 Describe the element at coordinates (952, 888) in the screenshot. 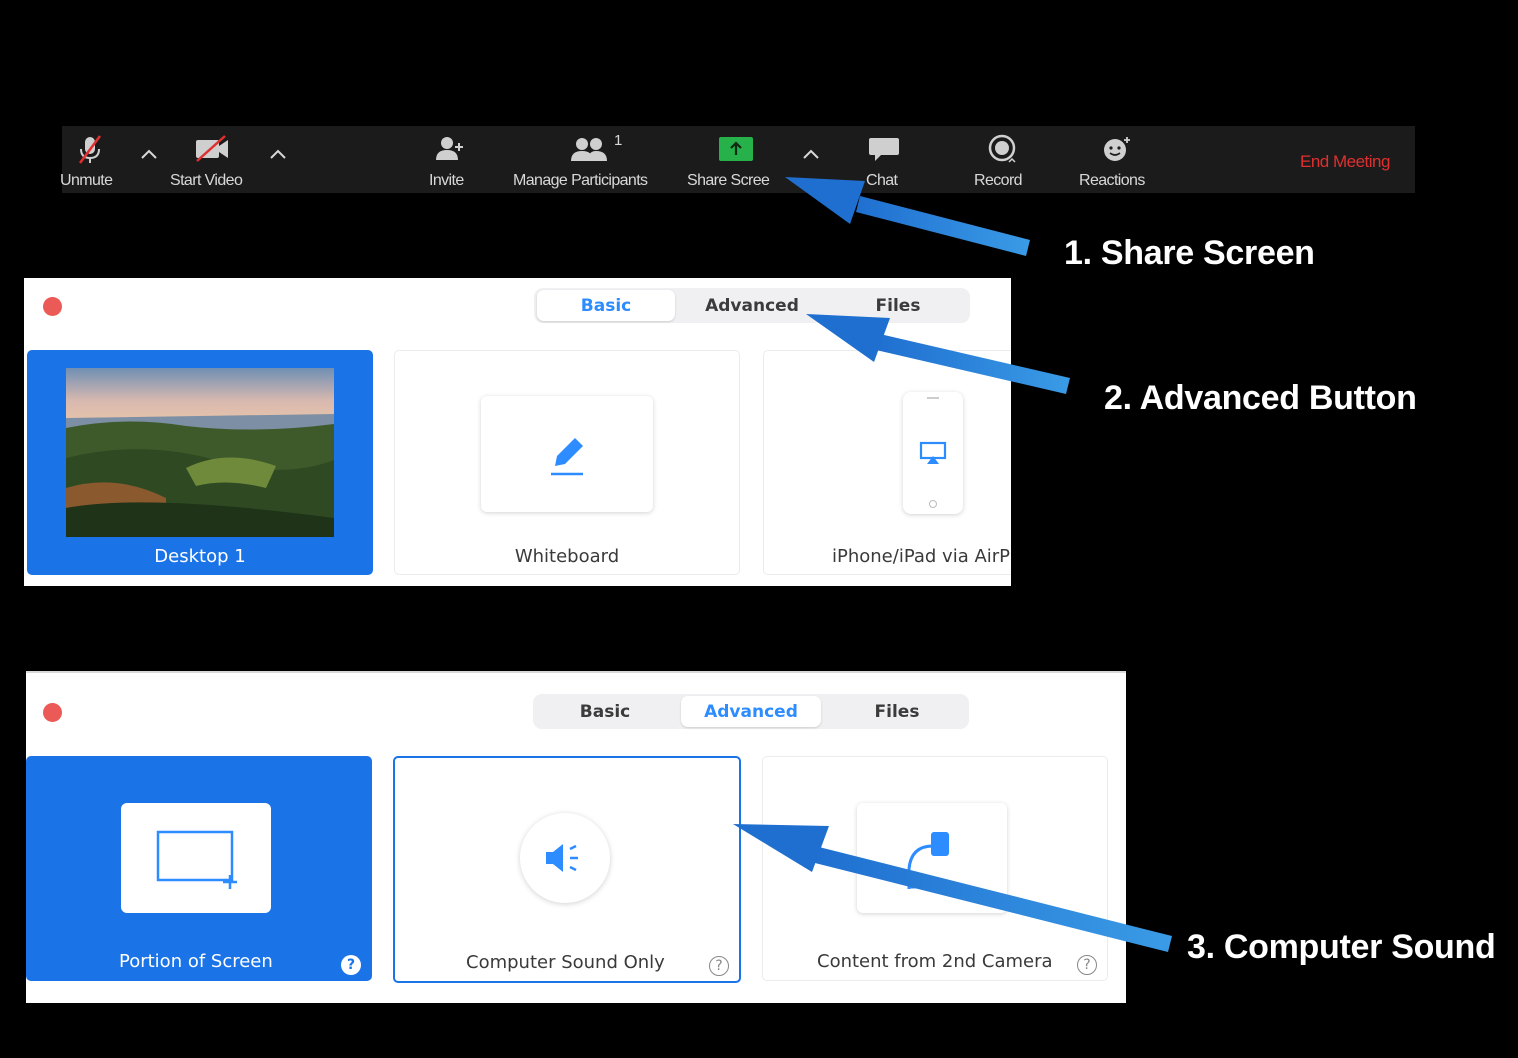

I see `arrow-to-computer-sound` at that location.